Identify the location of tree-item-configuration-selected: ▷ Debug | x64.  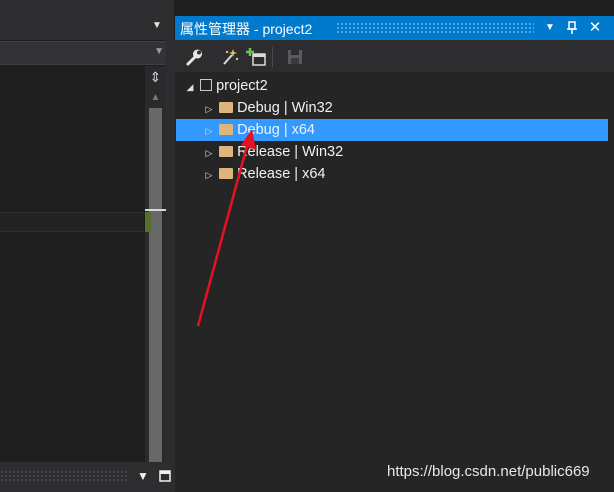
(392, 130).